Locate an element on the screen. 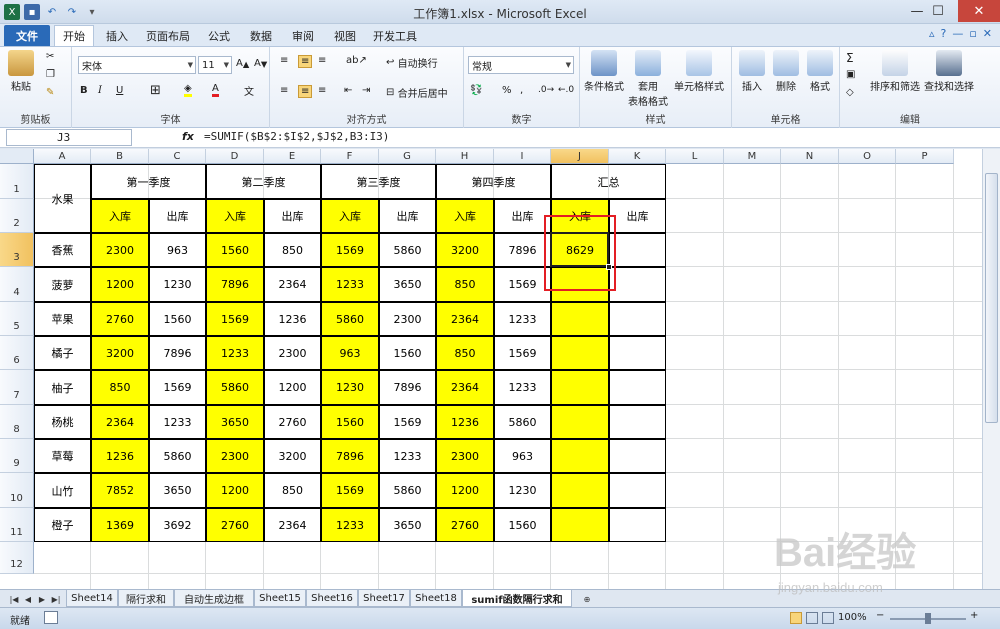  first-sheet-icon: |◀ is located at coordinates (14, 599).